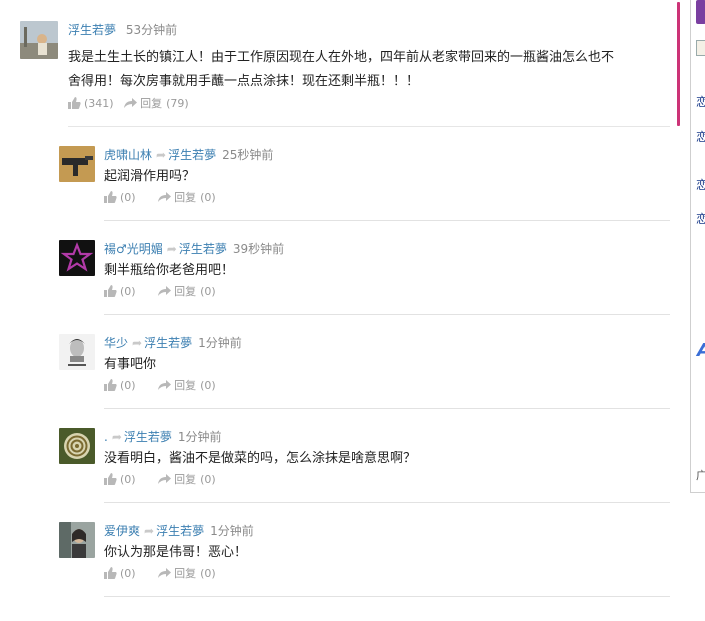 The width and height of the screenshot is (705, 621). I want to click on username-link: 爱伊爽, so click(122, 531).